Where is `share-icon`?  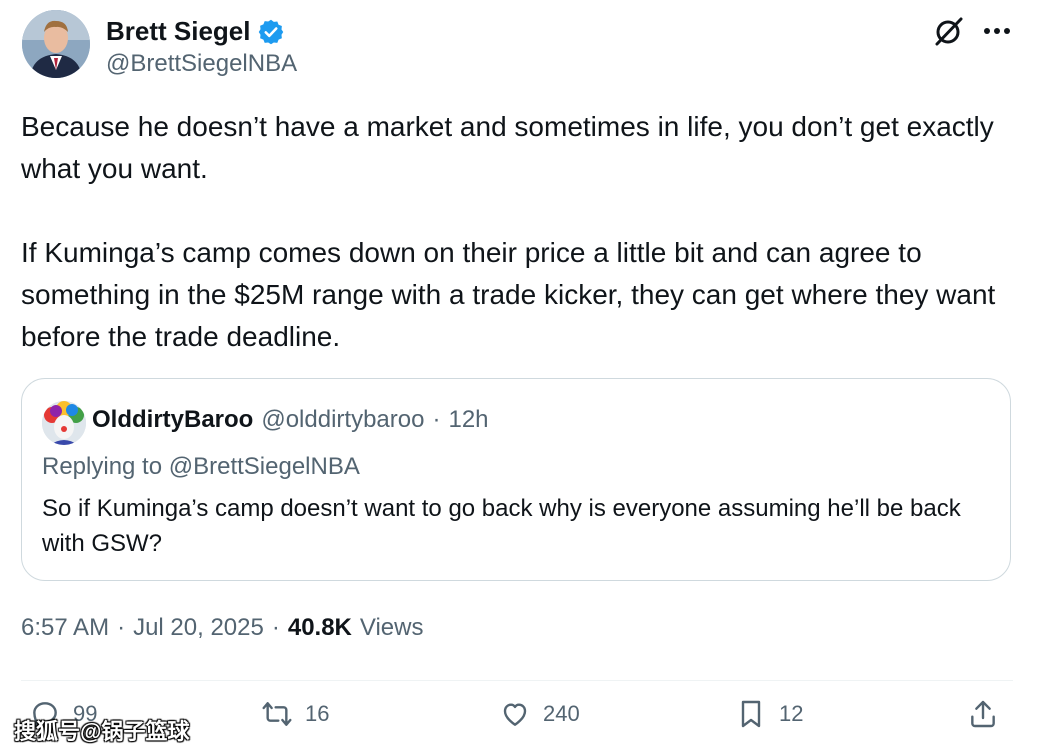
share-icon is located at coordinates (983, 714).